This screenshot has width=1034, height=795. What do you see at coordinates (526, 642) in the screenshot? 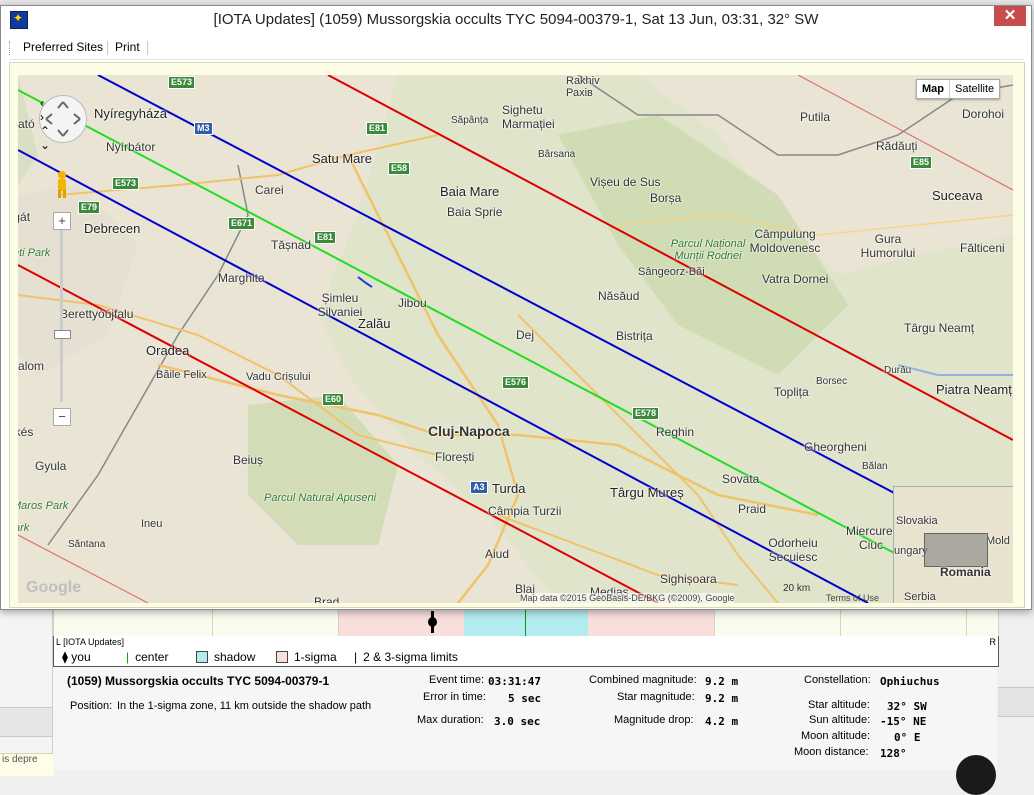
I see `track-label-row: L [IOTA Updates] R` at bounding box center [526, 642].